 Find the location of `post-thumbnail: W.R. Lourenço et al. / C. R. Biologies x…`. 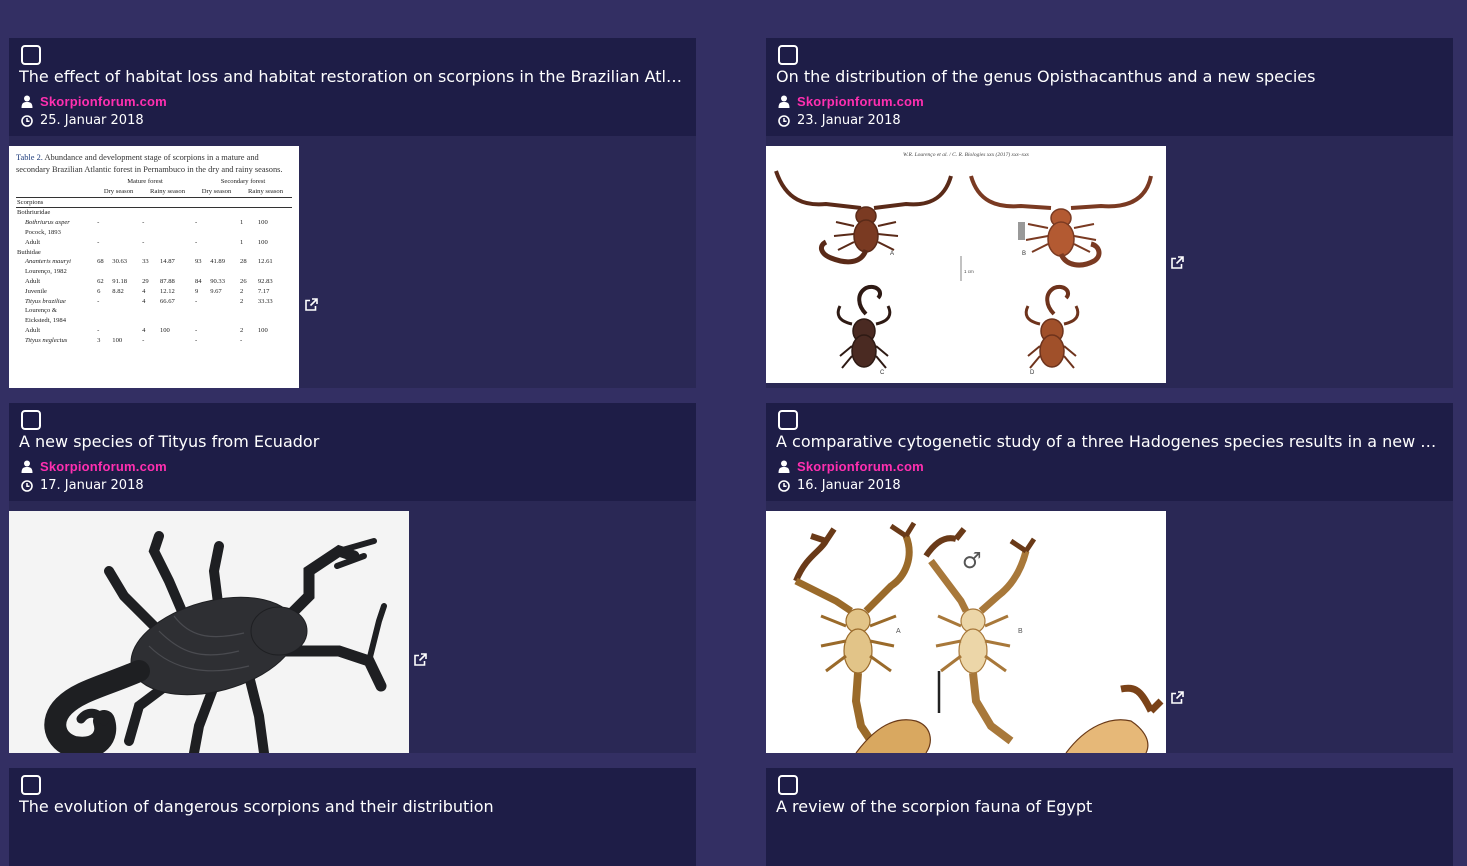

post-thumbnail: W.R. Lourenço et al. / C. R. Biologies x… is located at coordinates (966, 264).